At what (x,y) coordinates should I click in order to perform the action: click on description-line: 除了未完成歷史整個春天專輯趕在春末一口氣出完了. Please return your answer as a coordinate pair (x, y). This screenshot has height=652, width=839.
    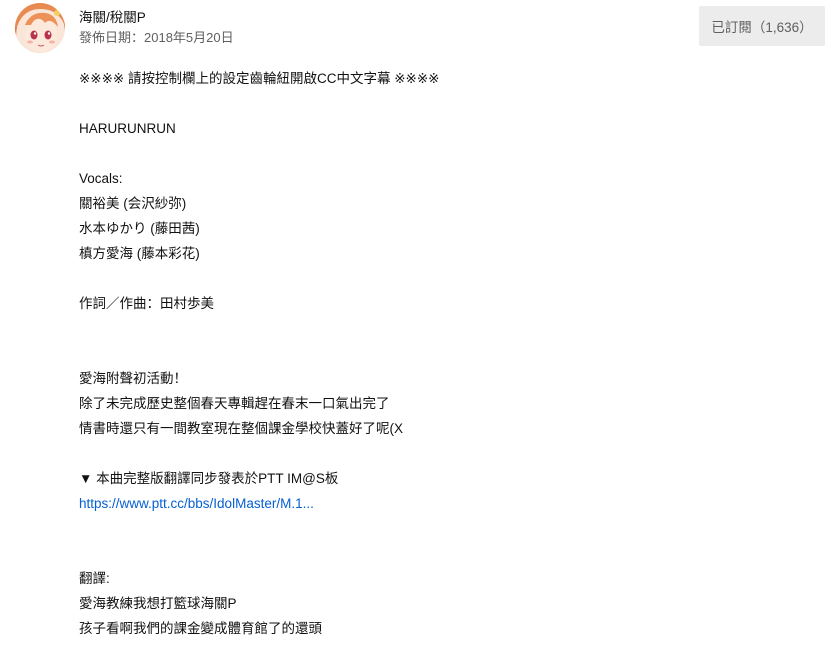
    Looking at the image, I should click on (234, 403).